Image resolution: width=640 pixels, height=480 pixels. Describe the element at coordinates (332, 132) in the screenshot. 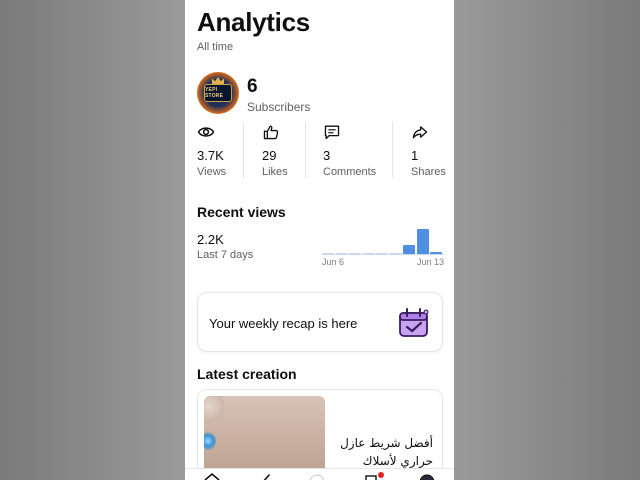

I see `comment-icon` at that location.